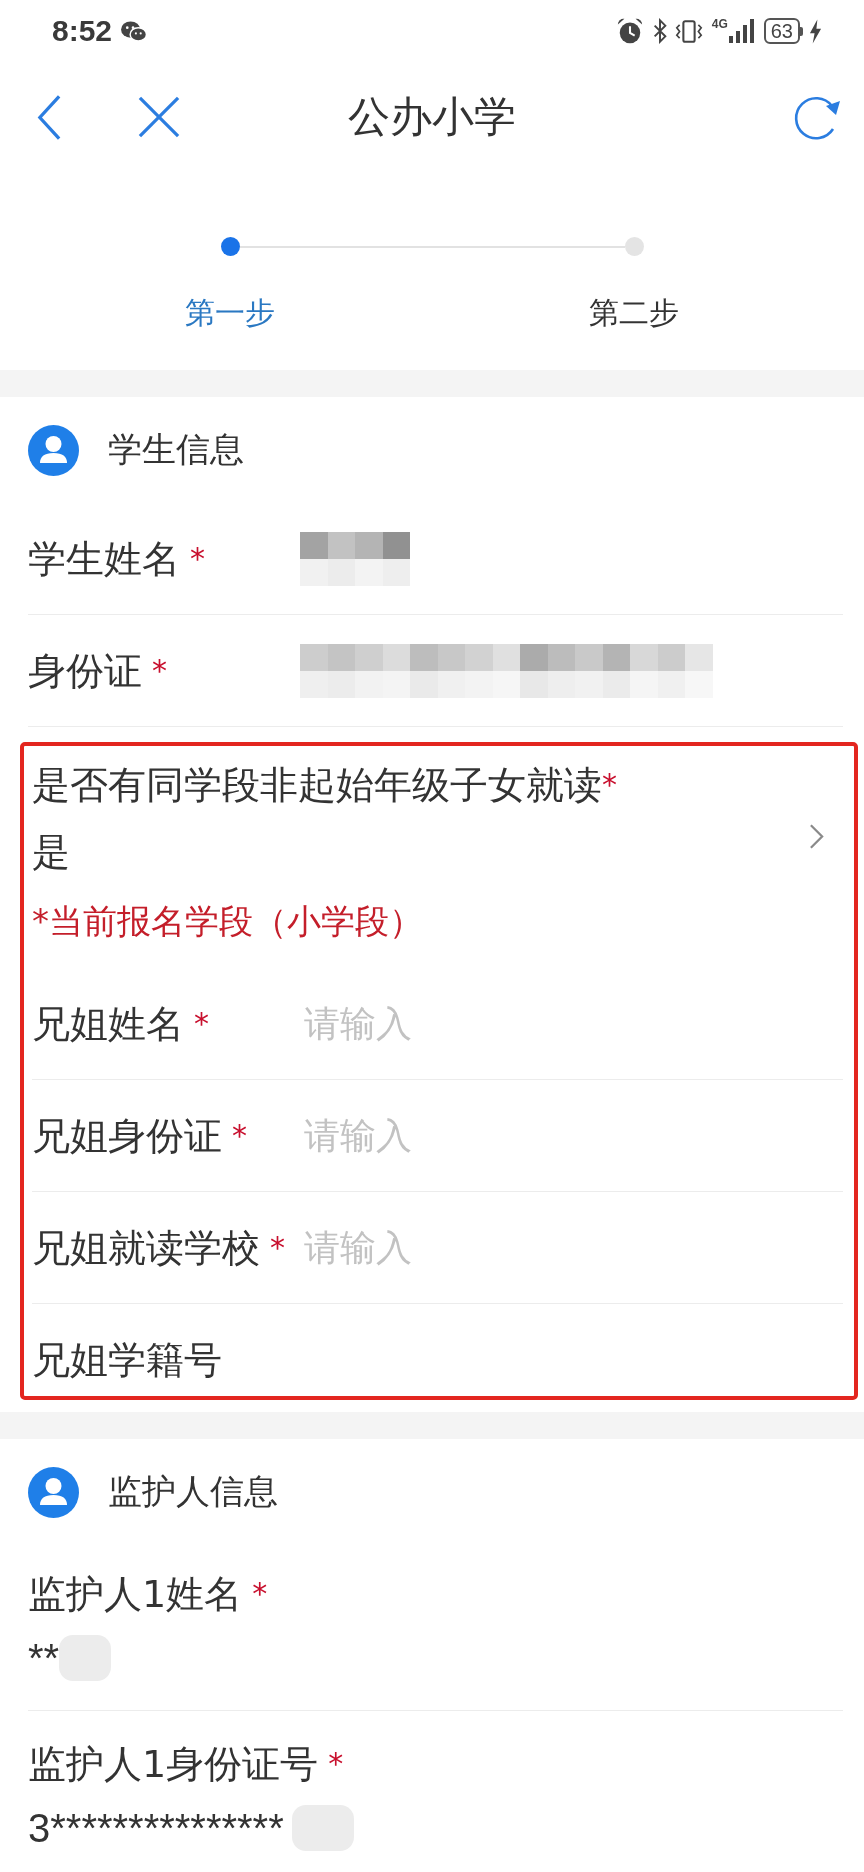  Describe the element at coordinates (230, 313) in the screenshot. I see `step-label: 第一步` at that location.